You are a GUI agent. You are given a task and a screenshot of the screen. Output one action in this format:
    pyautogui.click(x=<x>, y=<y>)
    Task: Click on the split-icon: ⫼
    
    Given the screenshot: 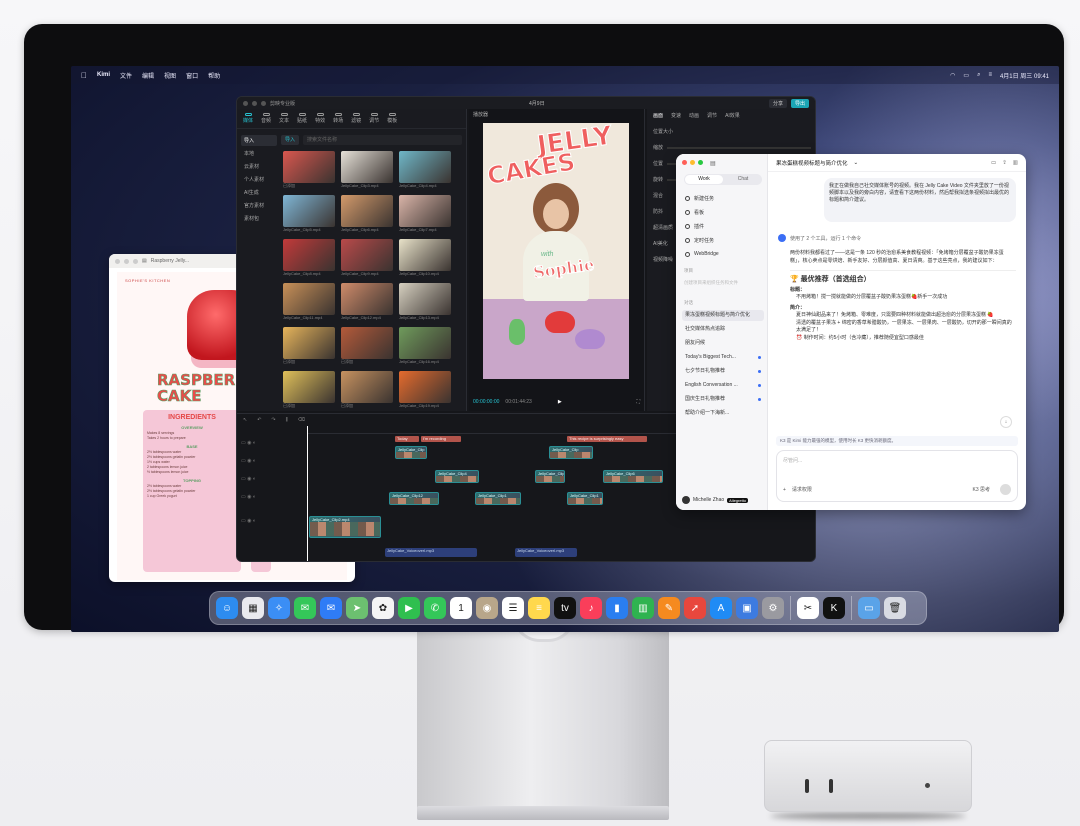 What is the action you would take?
    pyautogui.click(x=287, y=420)
    